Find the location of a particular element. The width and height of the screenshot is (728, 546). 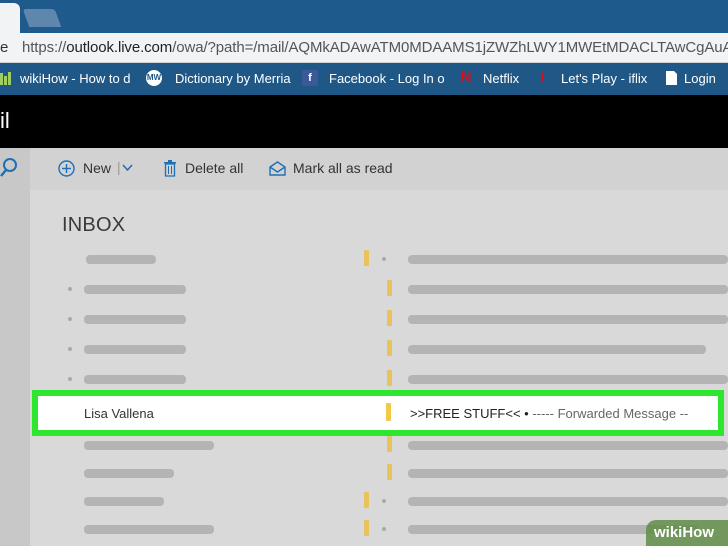

bookmark-wikihow: wikiHow - How to d is located at coordinates (75, 78).